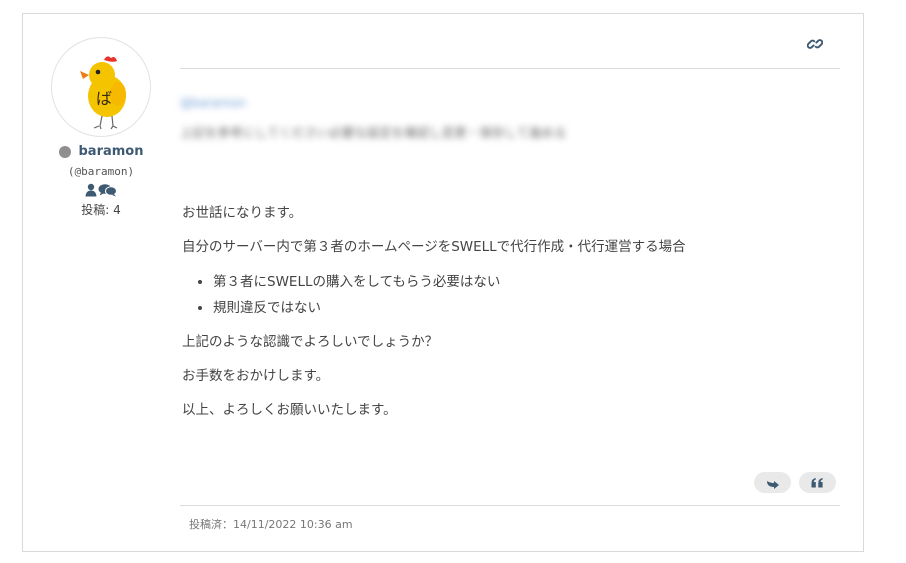 This screenshot has width=906, height=563. I want to click on status-indicator, so click(64, 151).